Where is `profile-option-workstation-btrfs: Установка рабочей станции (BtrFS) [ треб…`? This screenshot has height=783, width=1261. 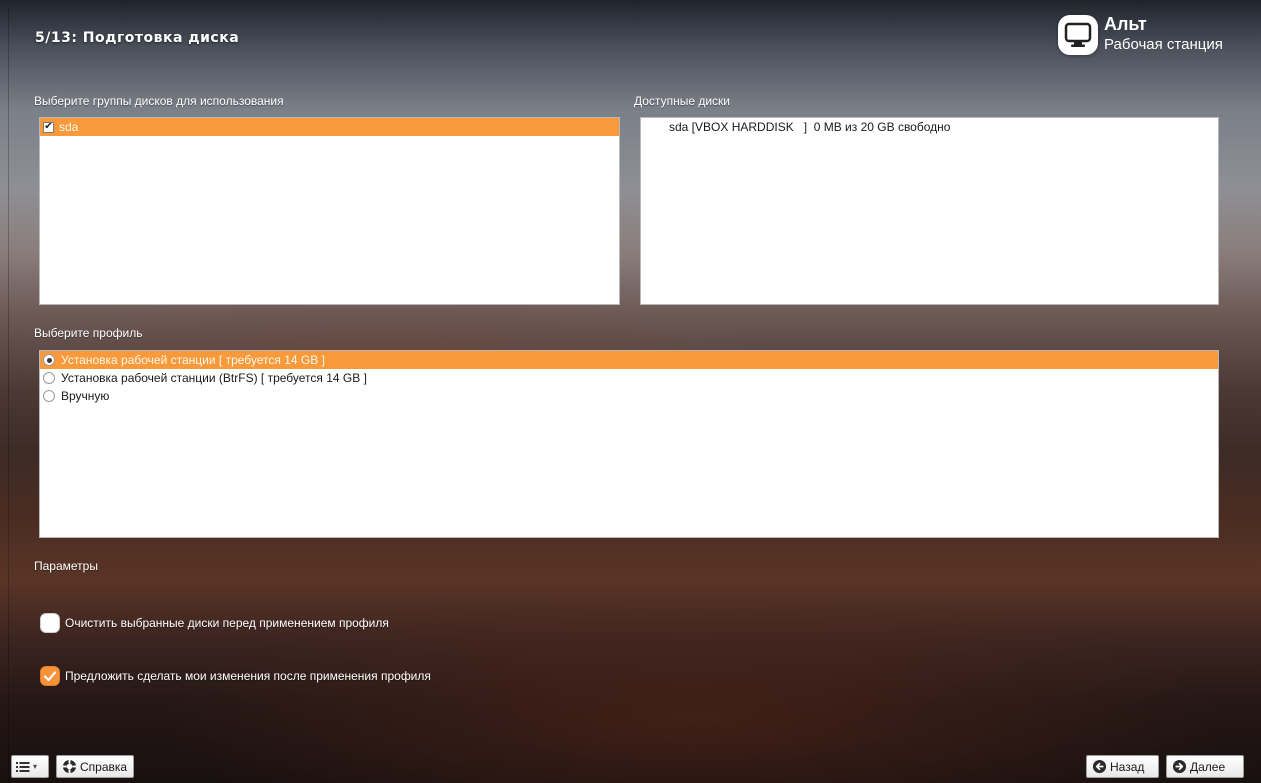 profile-option-workstation-btrfs: Установка рабочей станции (BtrFS) [ треб… is located at coordinates (629, 378).